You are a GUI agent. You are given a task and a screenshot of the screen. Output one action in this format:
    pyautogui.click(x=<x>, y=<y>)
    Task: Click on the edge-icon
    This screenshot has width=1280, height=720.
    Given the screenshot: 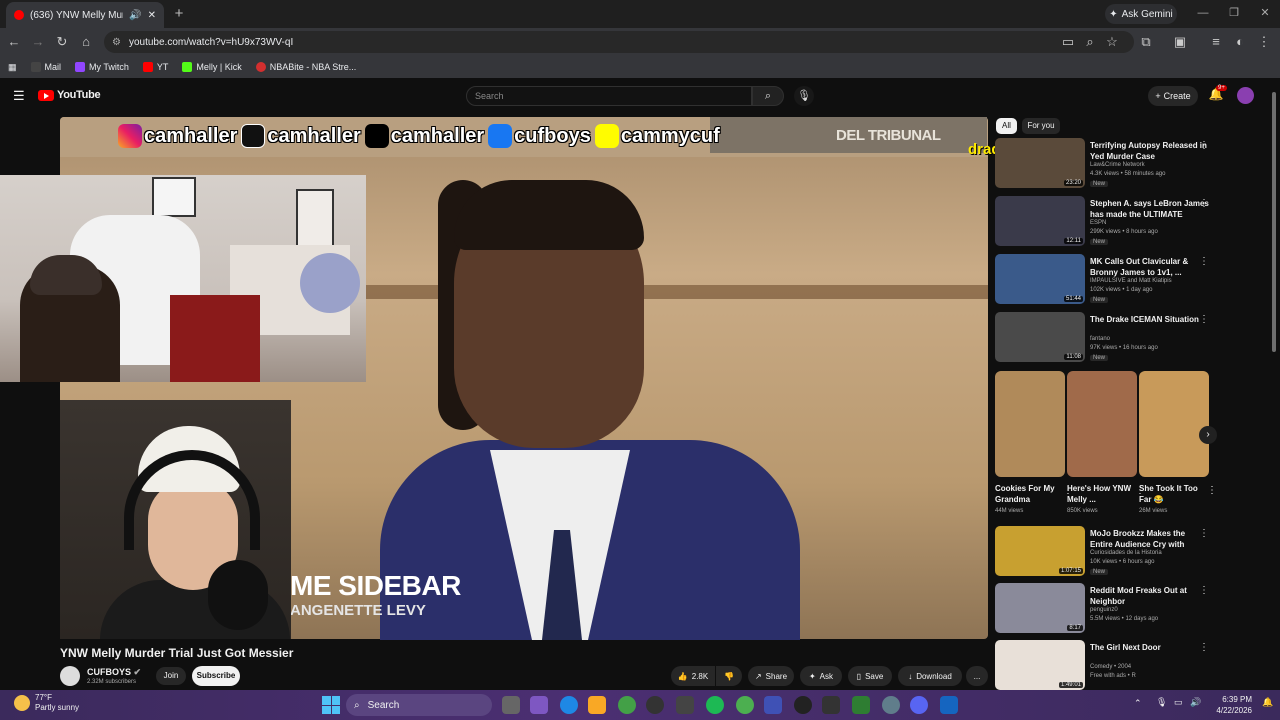 What is the action you would take?
    pyautogui.click(x=569, y=705)
    